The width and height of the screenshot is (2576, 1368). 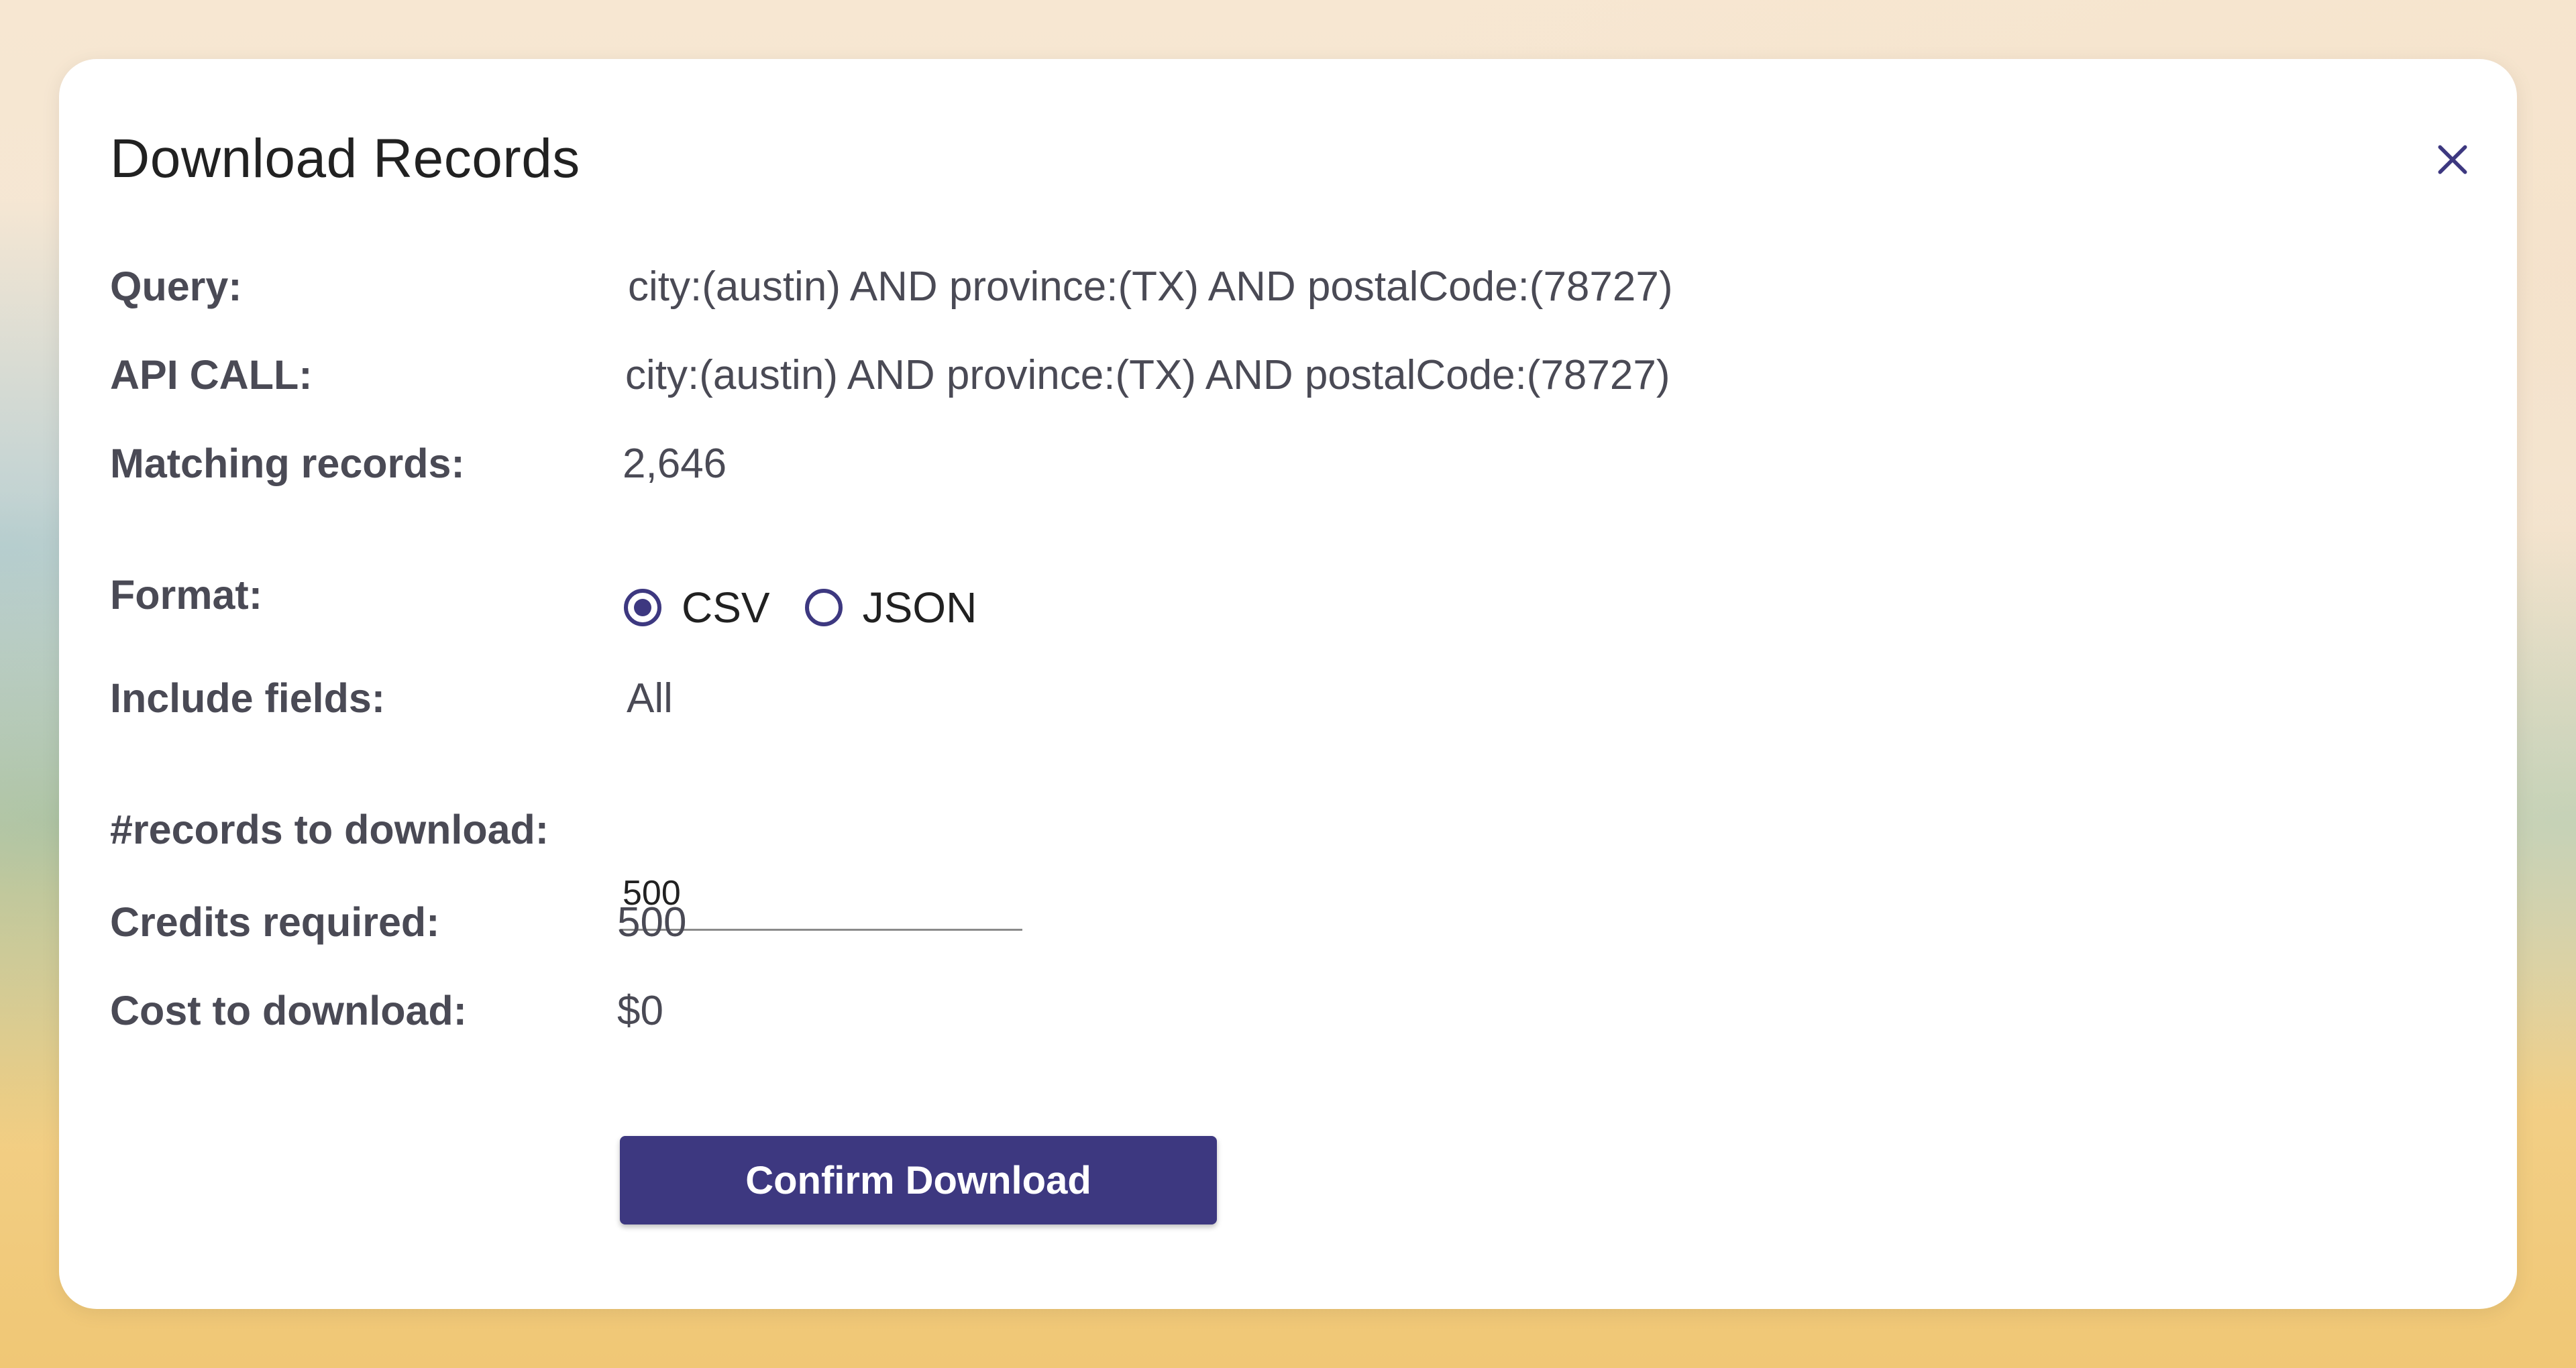 I want to click on close-icon, so click(x=2452, y=159).